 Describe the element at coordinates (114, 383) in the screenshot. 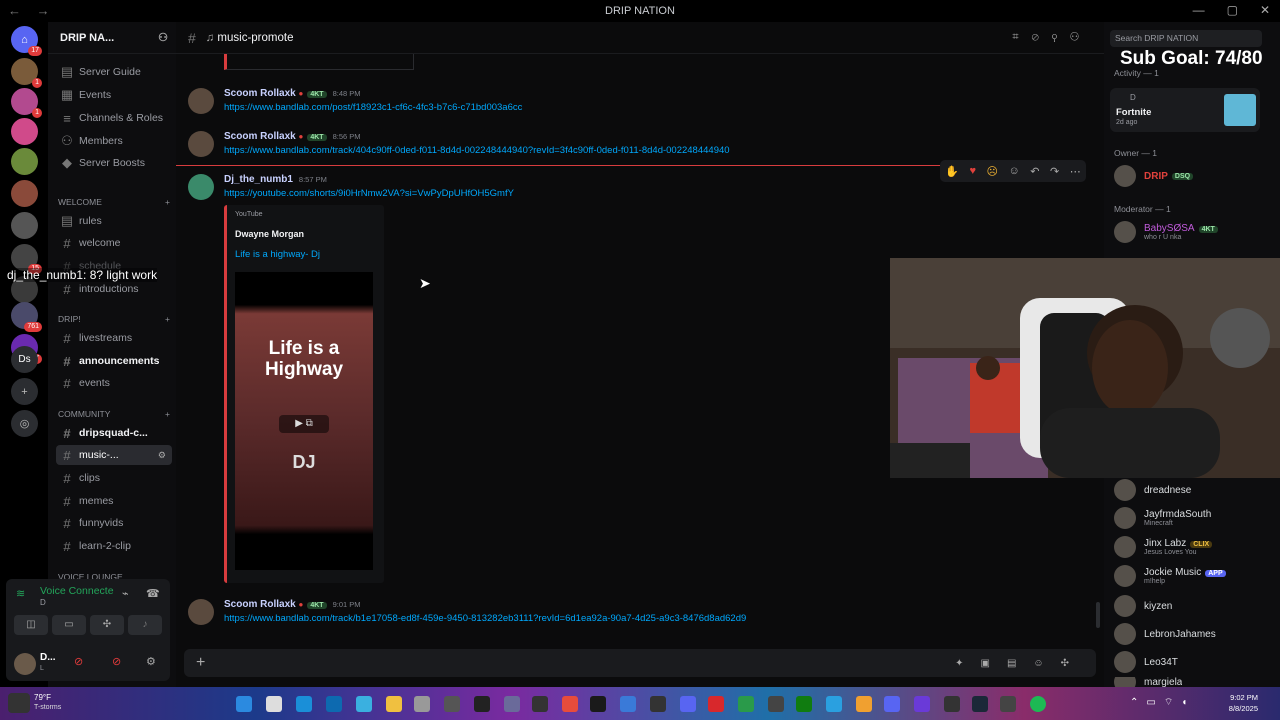

I see `channel-events: # events` at that location.